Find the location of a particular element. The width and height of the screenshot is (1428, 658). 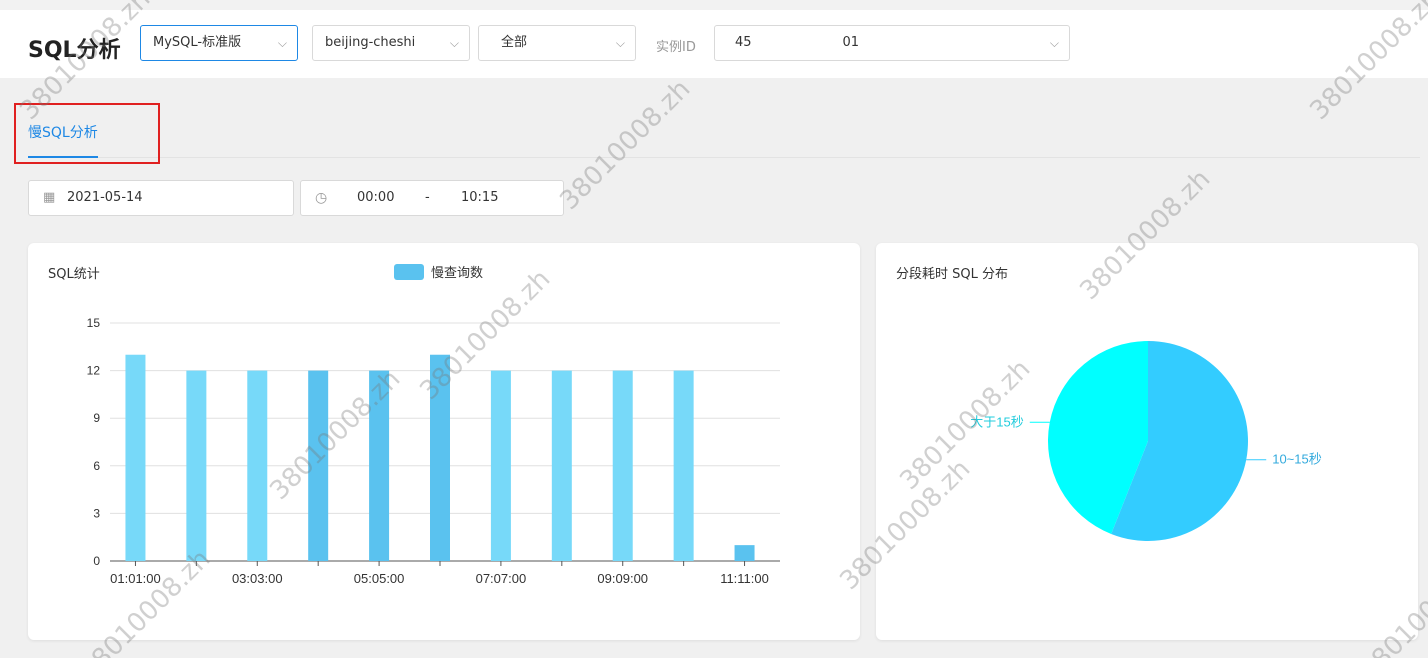

y-tick-label: 12 is located at coordinates (94, 371).